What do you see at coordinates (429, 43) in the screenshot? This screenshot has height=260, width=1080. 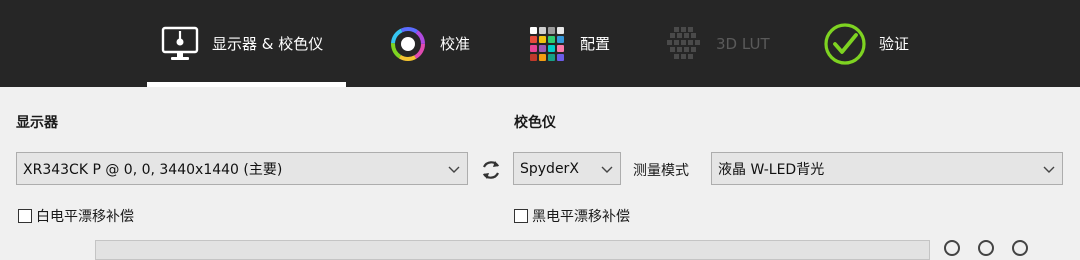 I see `tab-calibration: 校准` at bounding box center [429, 43].